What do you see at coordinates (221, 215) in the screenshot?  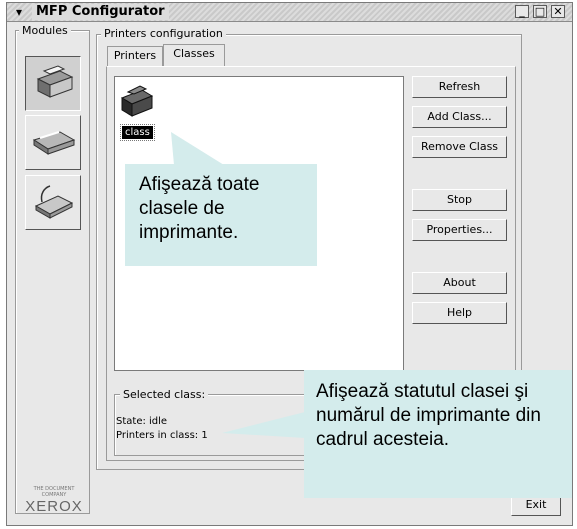 I see `classes-callout: Afişează toate clasele de imprimante.` at bounding box center [221, 215].